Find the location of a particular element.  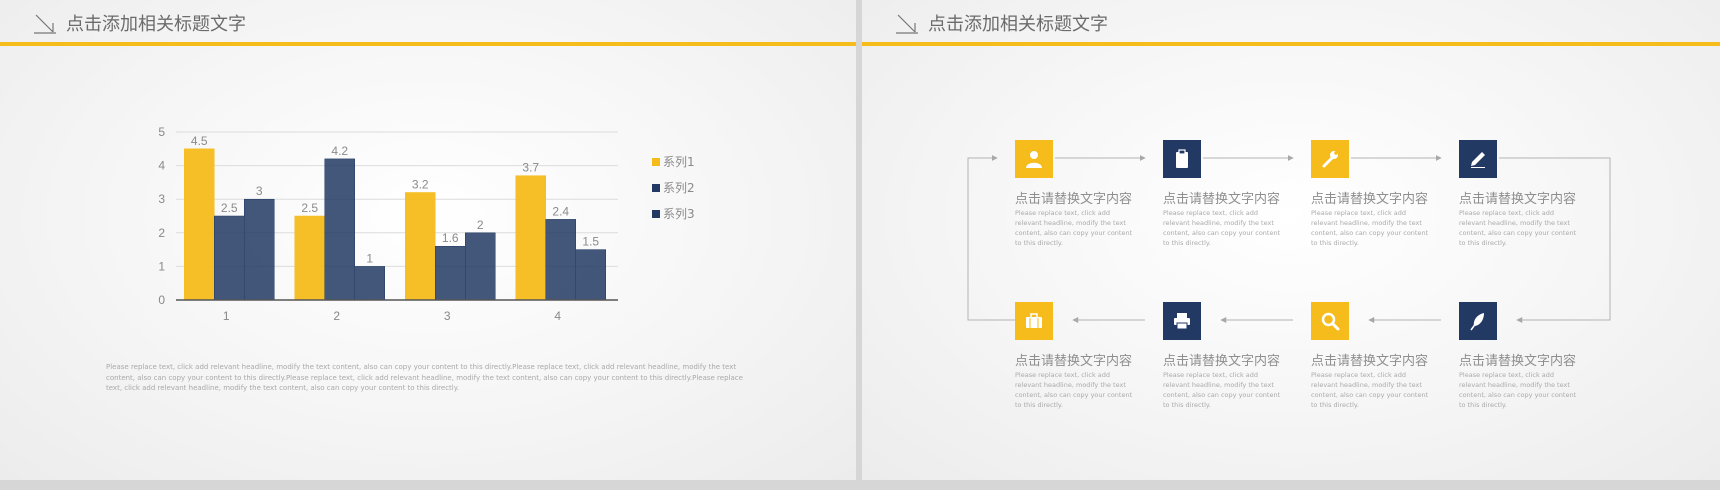

legend-item: 系列1 is located at coordinates (673, 161).